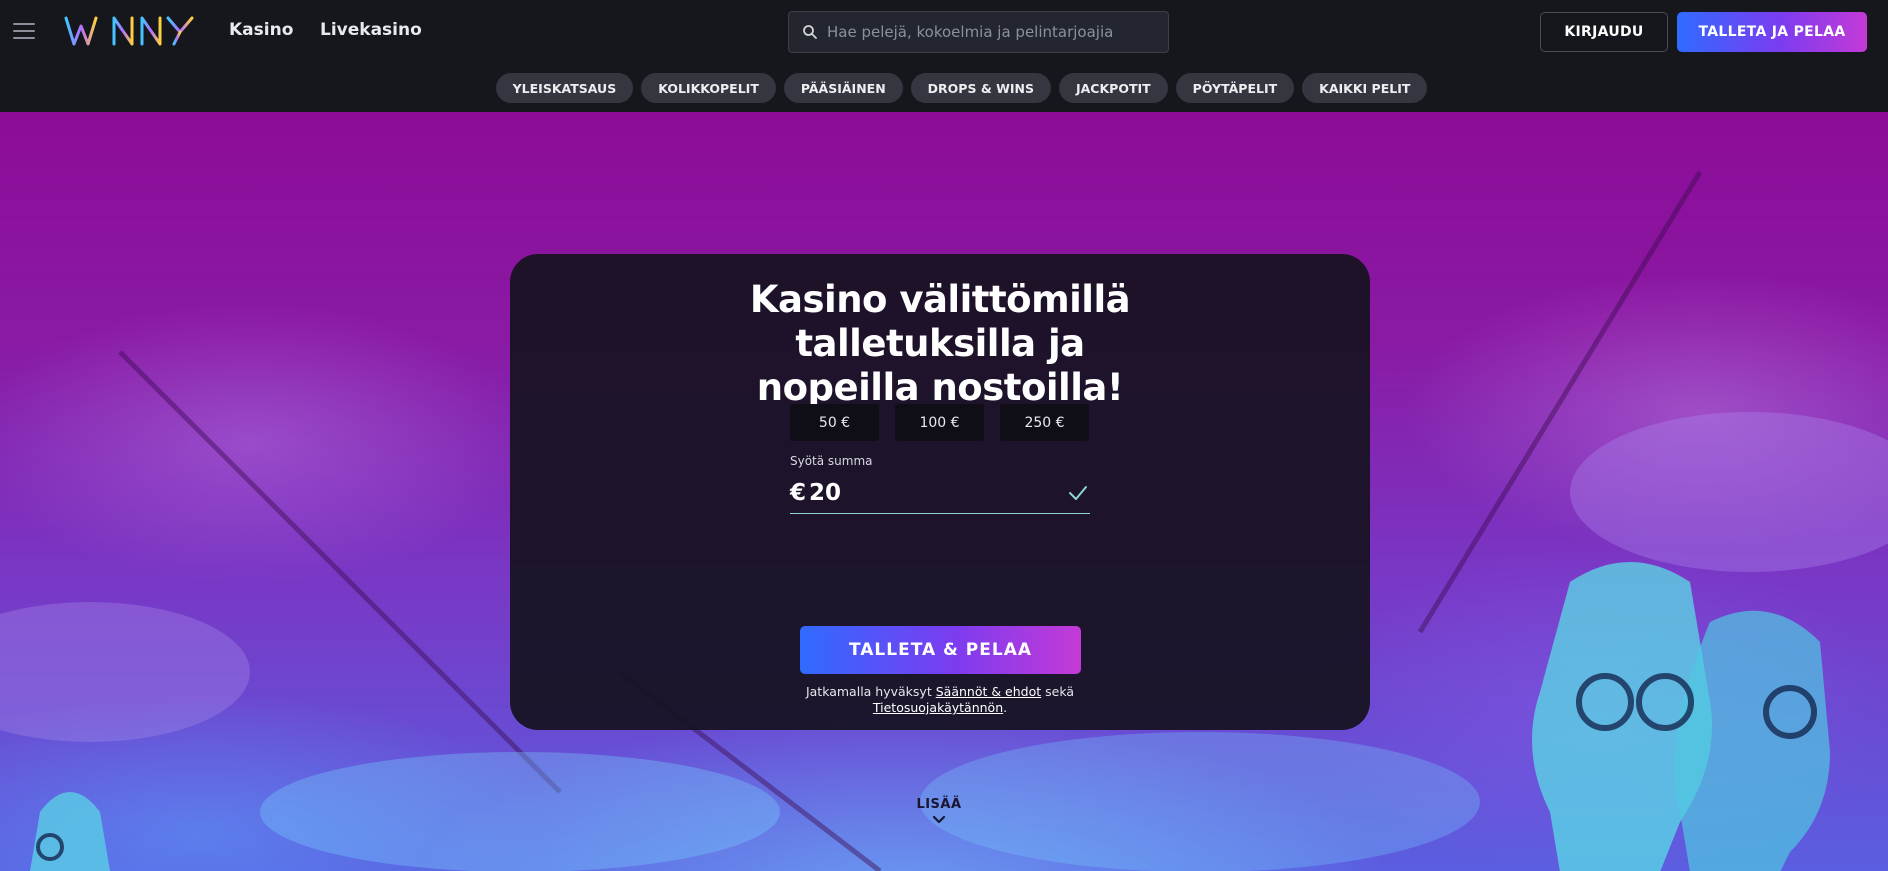 The image size is (1888, 871). I want to click on search-input, so click(997, 32).